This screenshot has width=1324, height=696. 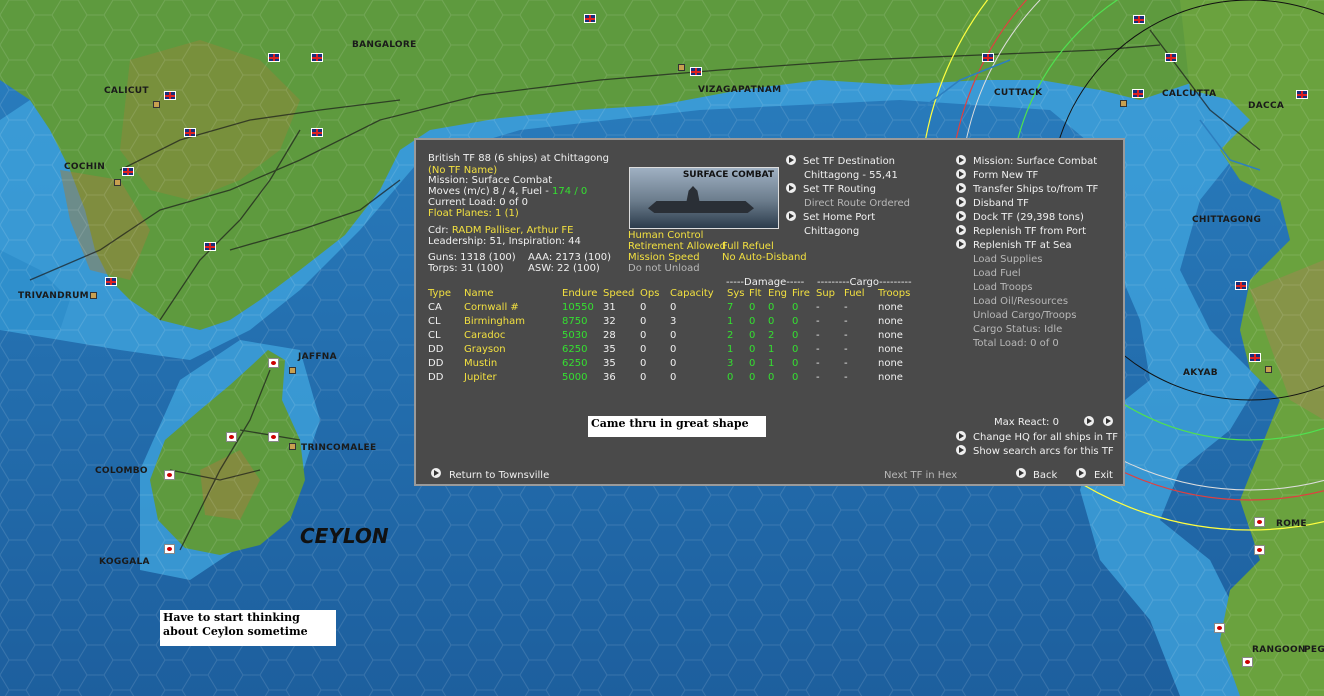 I want to click on table-cell-eng: 1, so click(x=771, y=349).